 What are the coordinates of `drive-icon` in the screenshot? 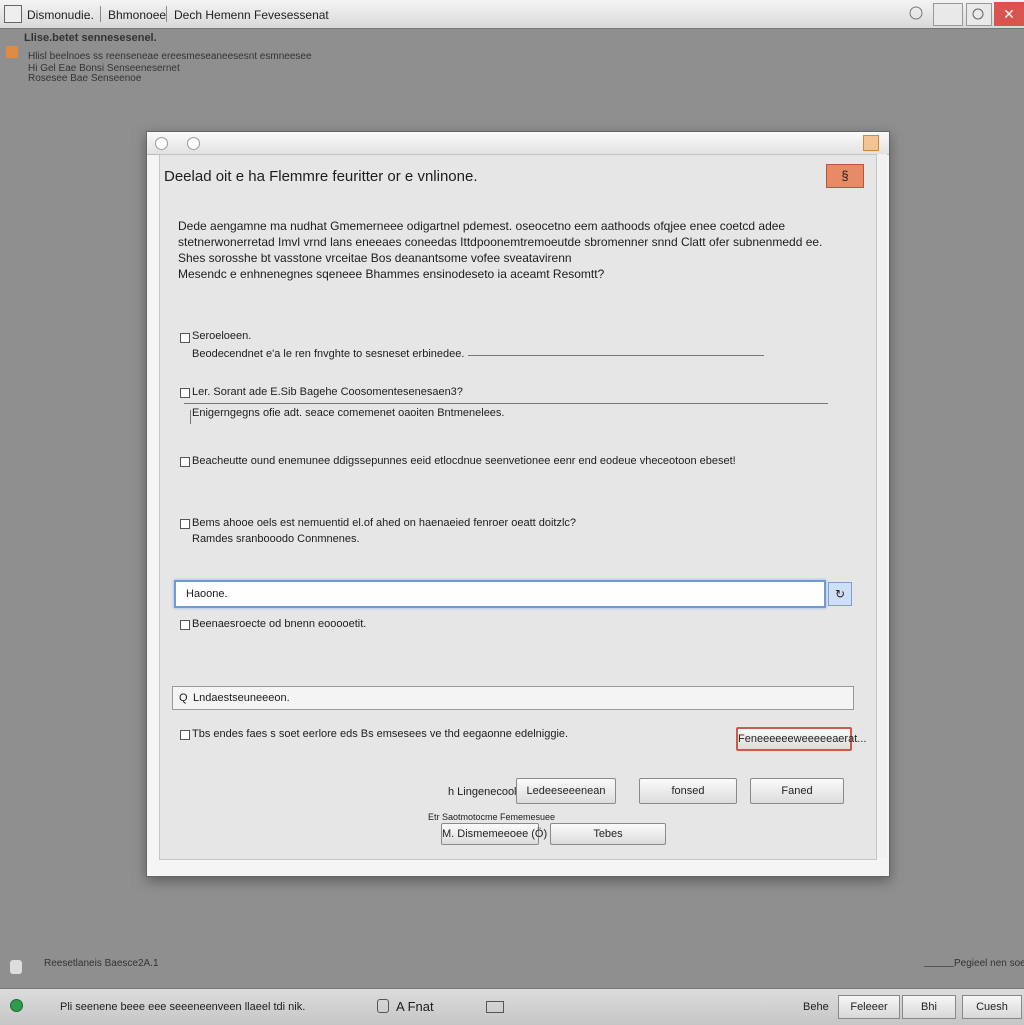 It's located at (16, 967).